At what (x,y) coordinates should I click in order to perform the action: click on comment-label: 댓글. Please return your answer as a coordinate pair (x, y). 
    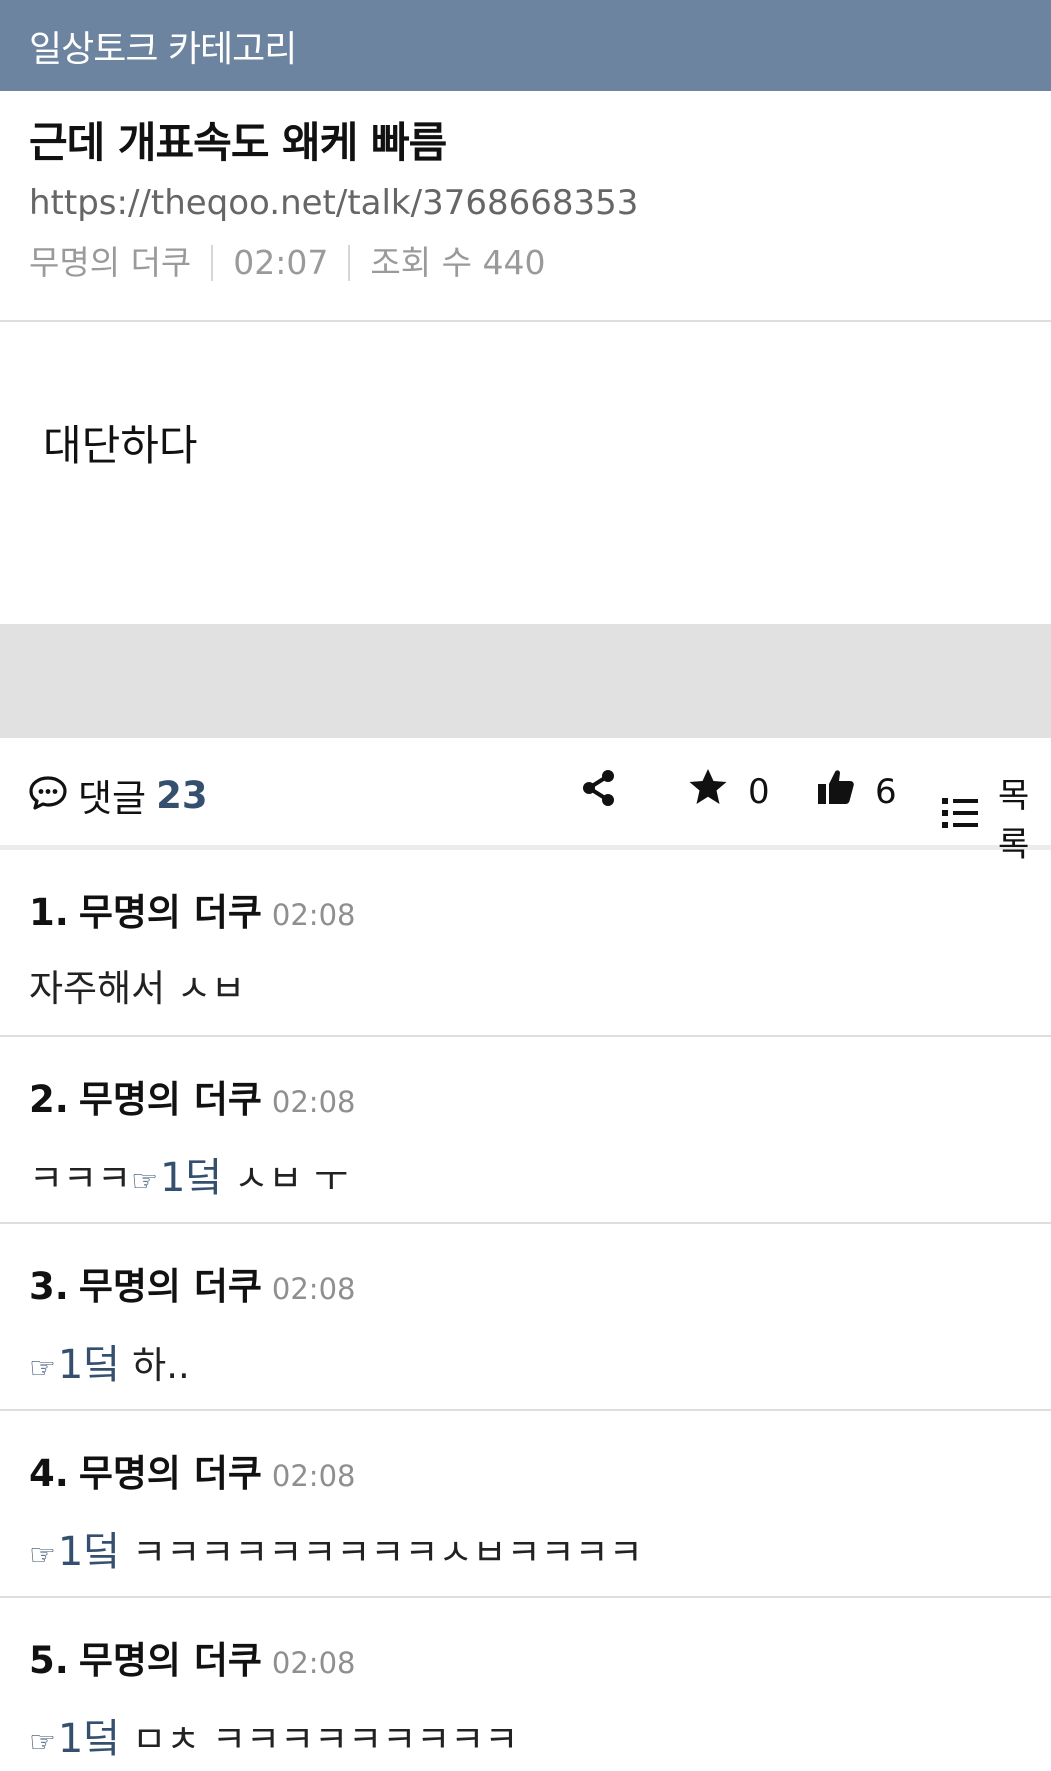
    Looking at the image, I should click on (112, 798).